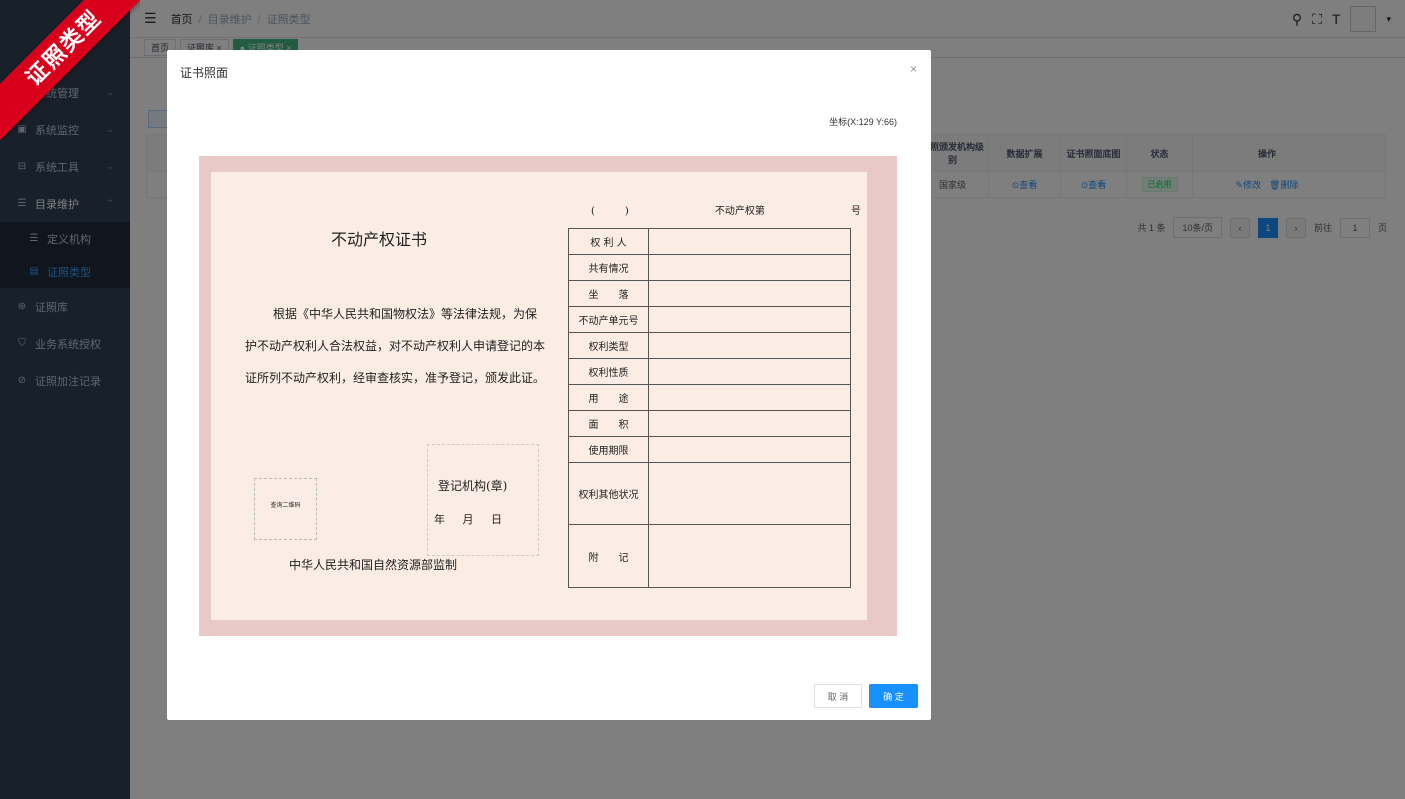 The width and height of the screenshot is (1405, 799). Describe the element at coordinates (379, 239) in the screenshot. I see `certificate-title: 不动产权证书` at that location.